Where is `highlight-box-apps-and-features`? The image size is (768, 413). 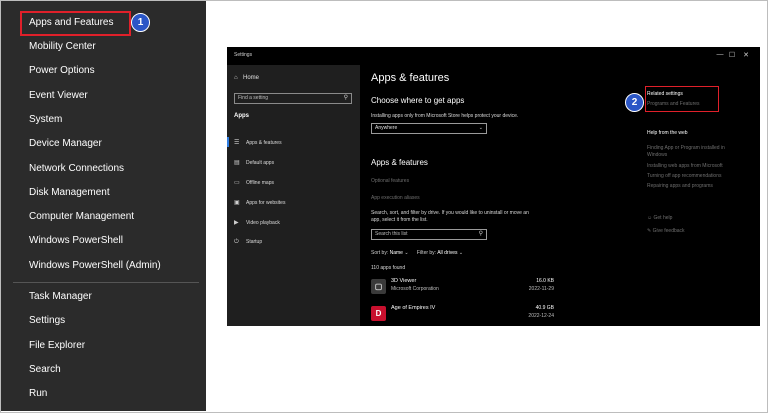
highlight-box-apps-and-features is located at coordinates (75, 23).